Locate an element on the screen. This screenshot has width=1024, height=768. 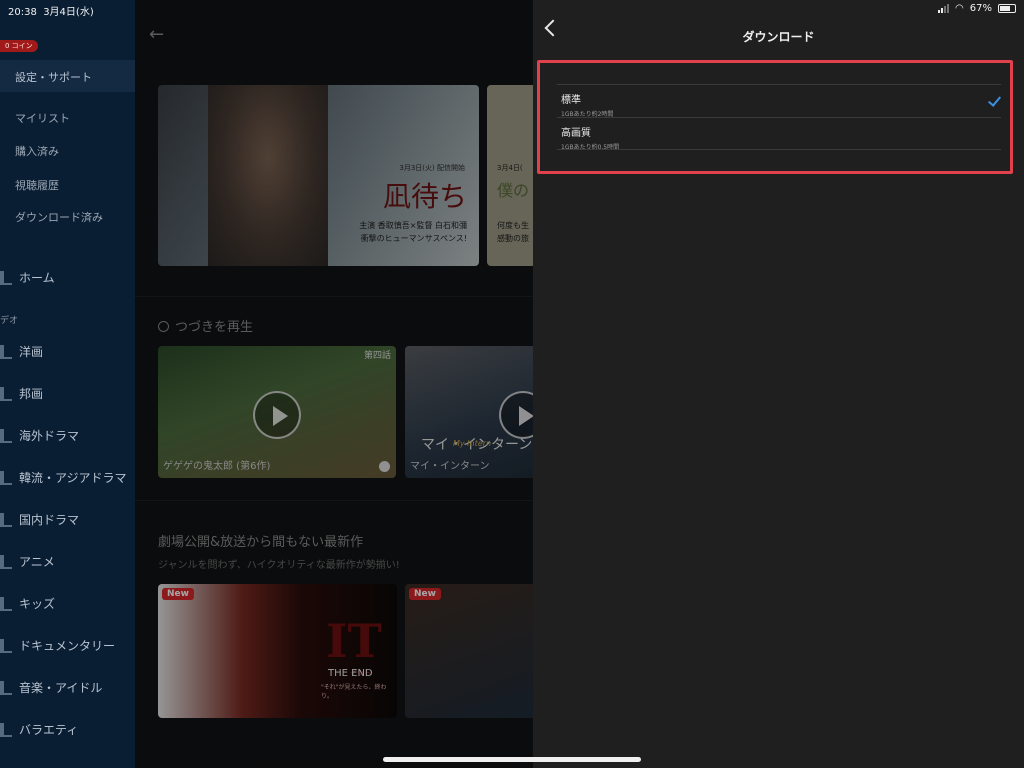
section-title-label: つづきを再生 is located at coordinates (214, 327).